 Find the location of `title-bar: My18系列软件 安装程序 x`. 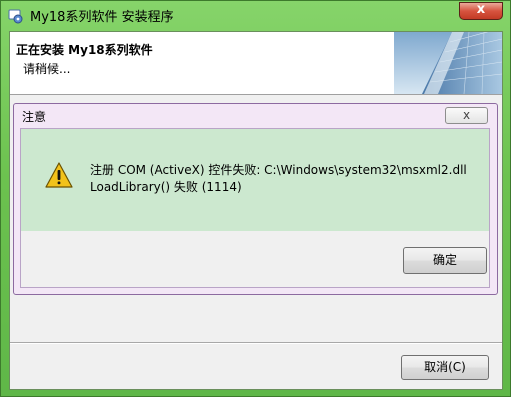

title-bar: My18系列软件 安装程序 x is located at coordinates (256, 16).